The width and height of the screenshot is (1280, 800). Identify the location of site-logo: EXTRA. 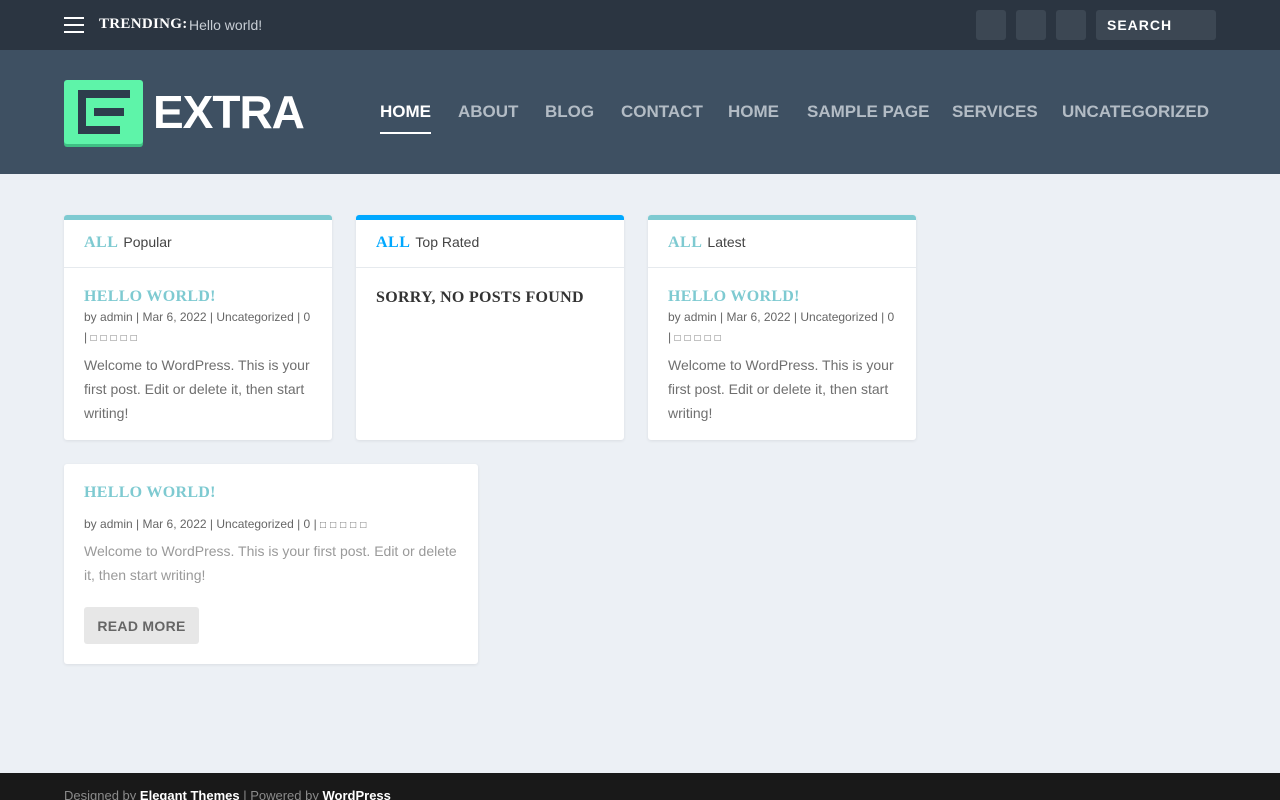
(184, 112).